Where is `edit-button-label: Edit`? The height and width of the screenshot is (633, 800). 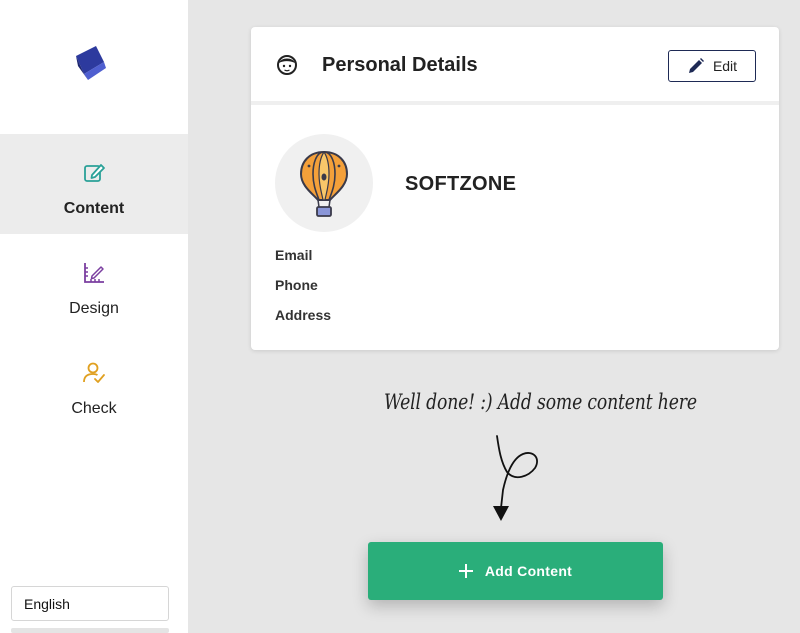 edit-button-label: Edit is located at coordinates (725, 66).